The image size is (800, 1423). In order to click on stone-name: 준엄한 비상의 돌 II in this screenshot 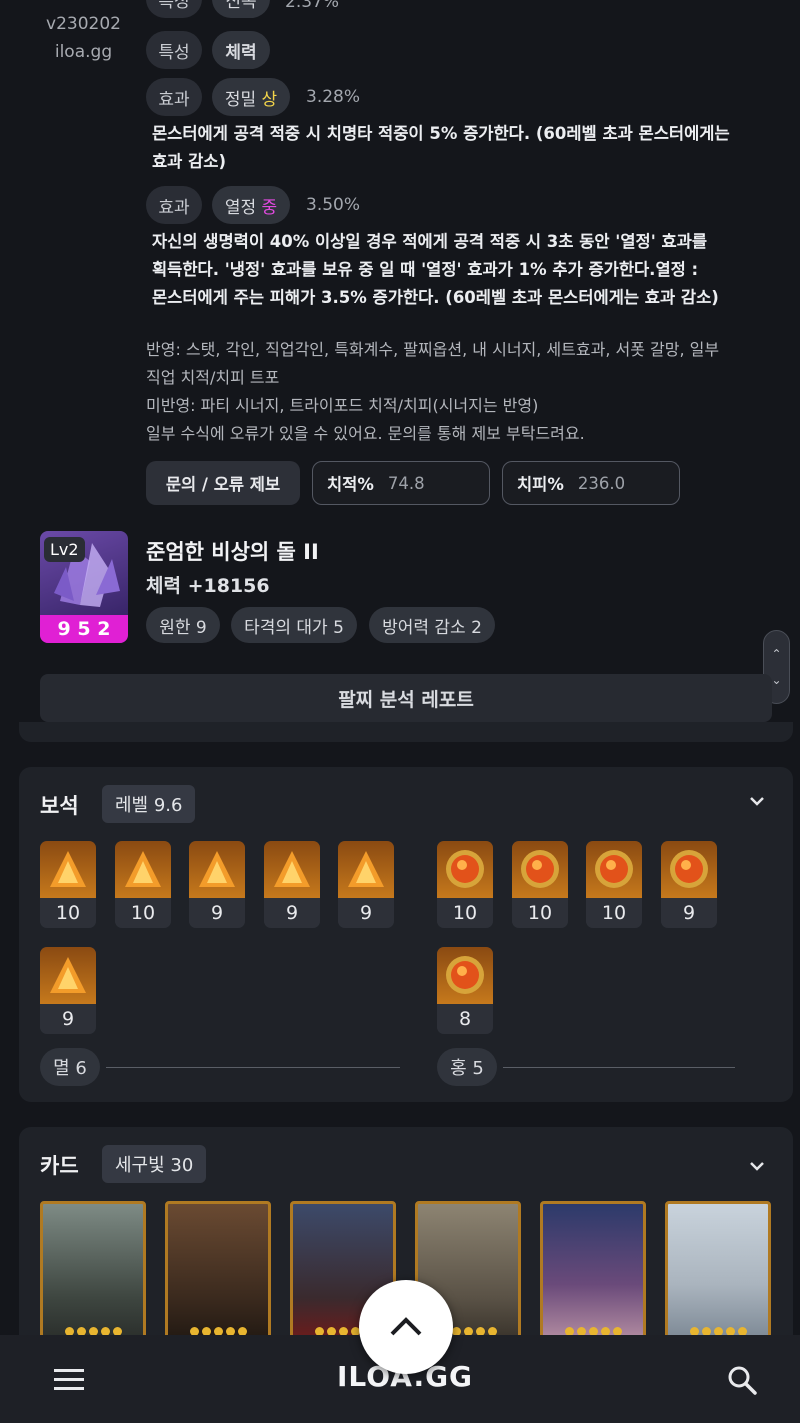, I will do `click(232, 552)`.